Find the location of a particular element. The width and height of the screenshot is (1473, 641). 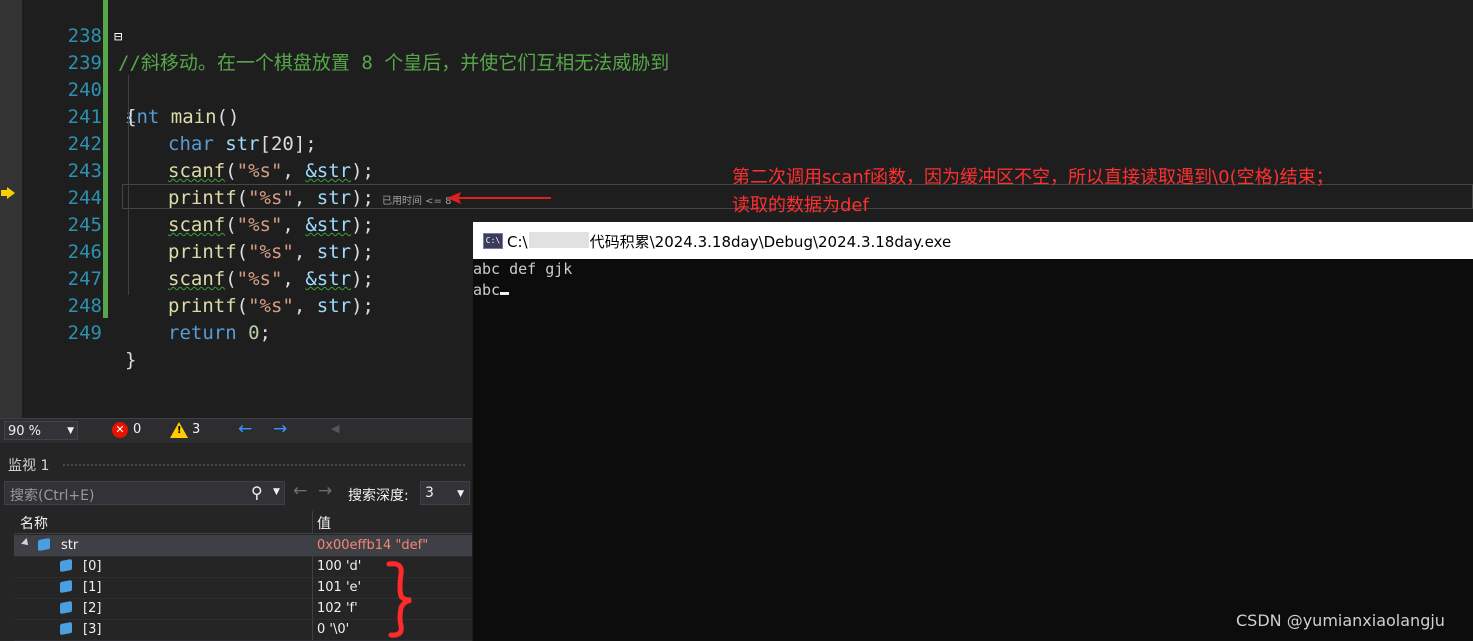

console-cursor is located at coordinates (505, 293).